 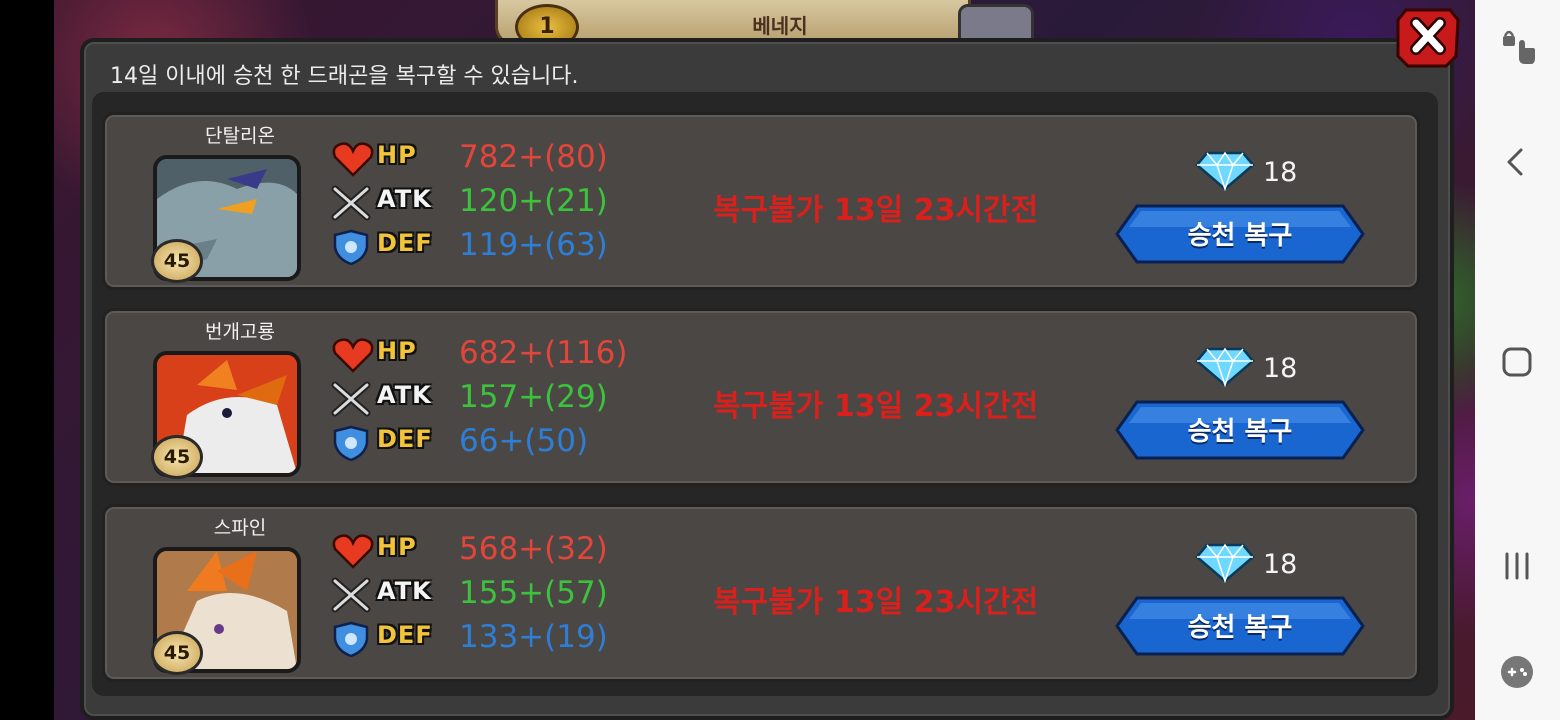 What do you see at coordinates (533, 637) in the screenshot?
I see `def-value: 133+(19)` at bounding box center [533, 637].